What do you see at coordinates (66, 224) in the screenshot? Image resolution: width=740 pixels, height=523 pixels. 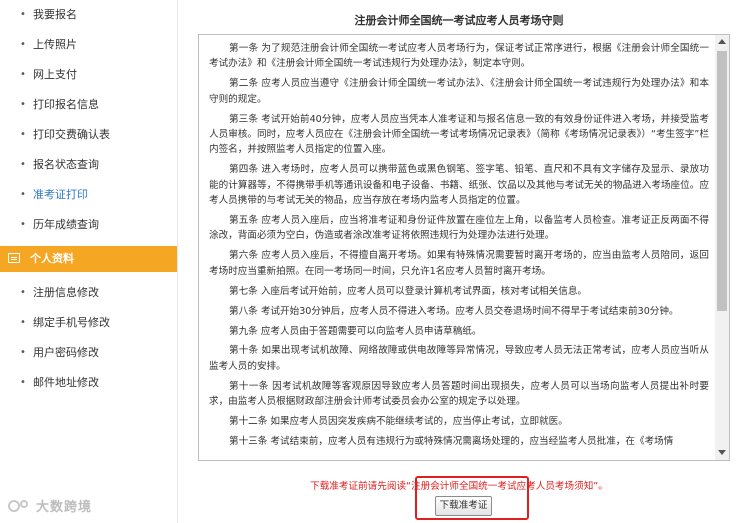 I see `sidebar-item-label: 历年成绩查询` at bounding box center [66, 224].